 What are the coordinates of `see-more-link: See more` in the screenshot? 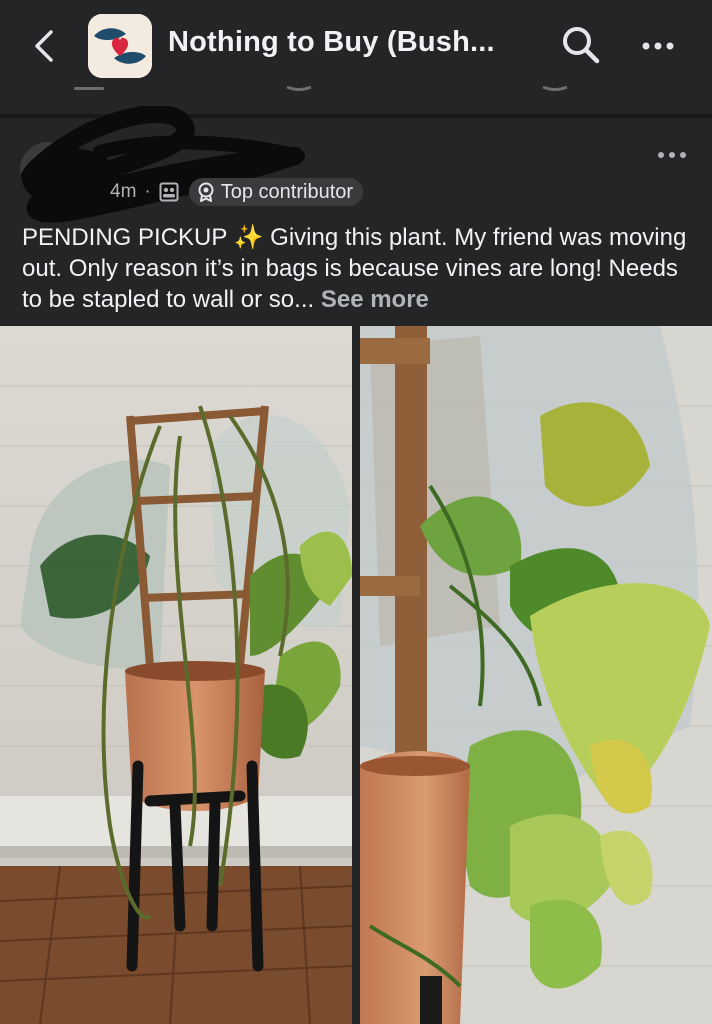 It's located at (375, 299).